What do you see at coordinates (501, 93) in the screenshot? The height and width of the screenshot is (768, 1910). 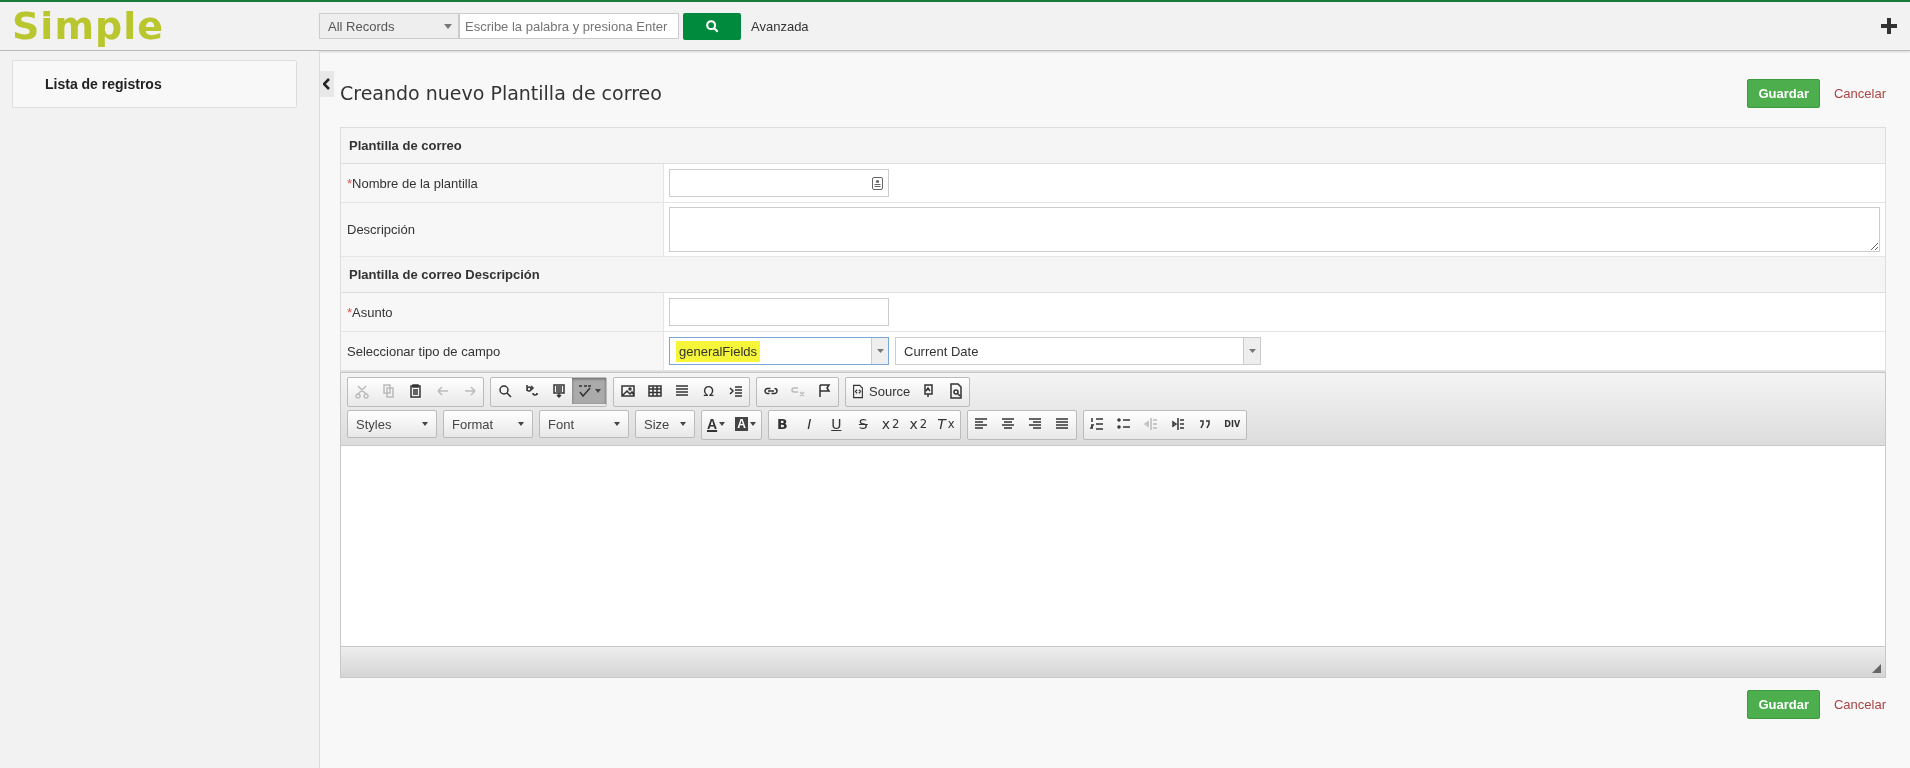 I see `page-title: Creando nuevo Plantilla de correo` at bounding box center [501, 93].